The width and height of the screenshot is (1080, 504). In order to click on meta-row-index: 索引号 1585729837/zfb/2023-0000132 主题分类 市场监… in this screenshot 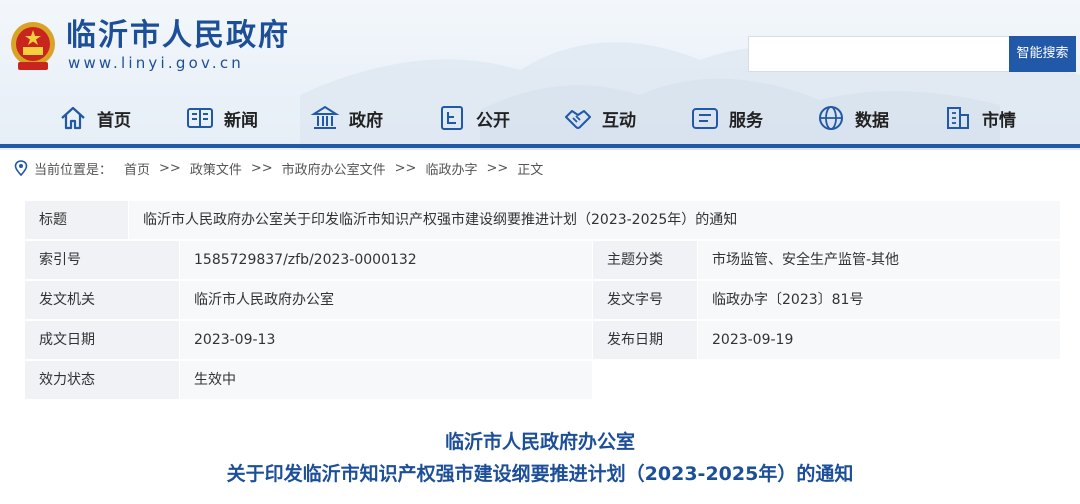, I will do `click(542, 260)`.